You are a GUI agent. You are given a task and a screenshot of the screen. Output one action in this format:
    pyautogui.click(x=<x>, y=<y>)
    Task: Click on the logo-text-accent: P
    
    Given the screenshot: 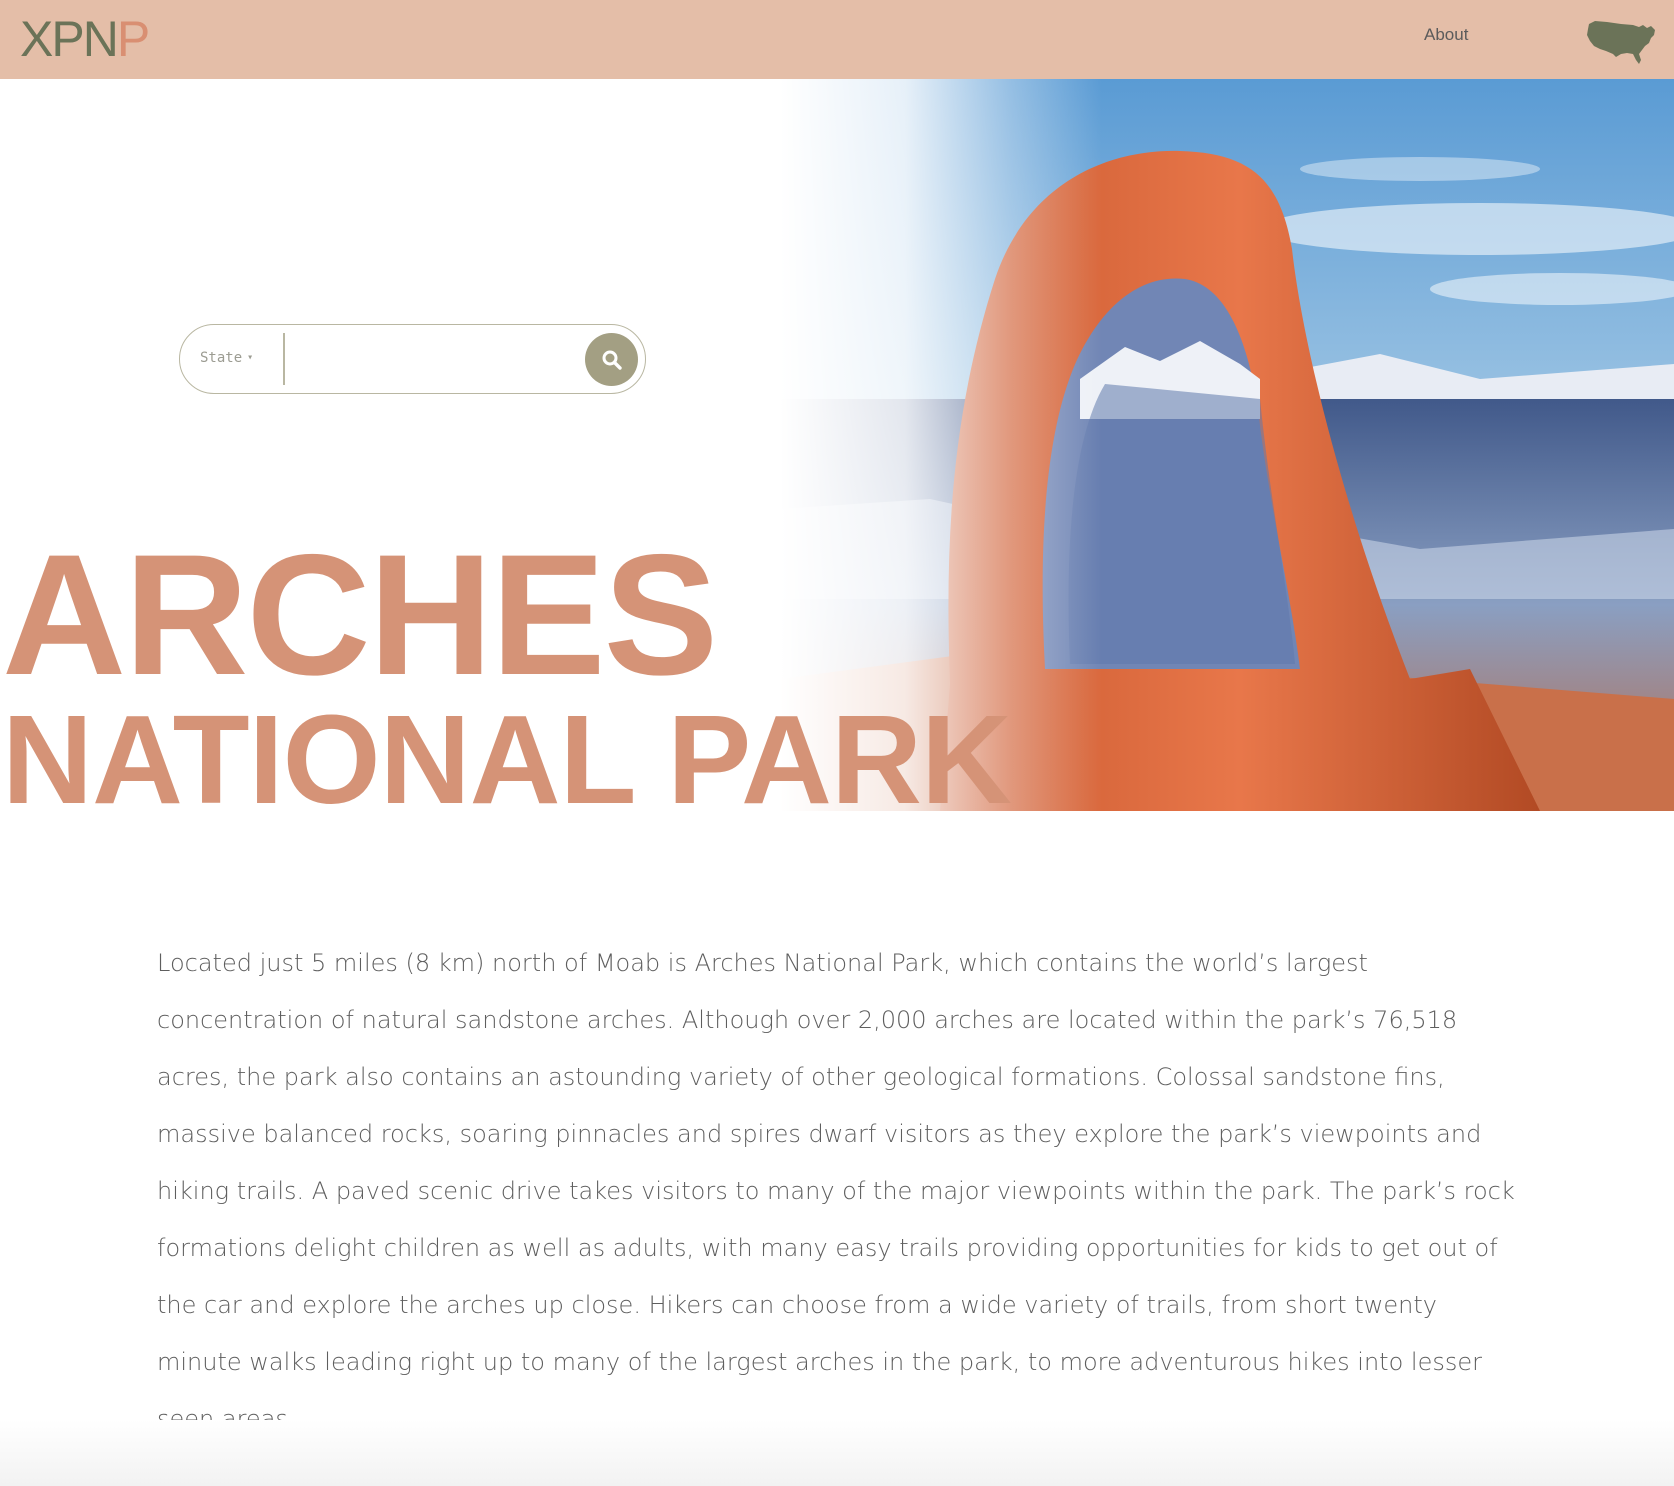 What is the action you would take?
    pyautogui.click(x=133, y=39)
    